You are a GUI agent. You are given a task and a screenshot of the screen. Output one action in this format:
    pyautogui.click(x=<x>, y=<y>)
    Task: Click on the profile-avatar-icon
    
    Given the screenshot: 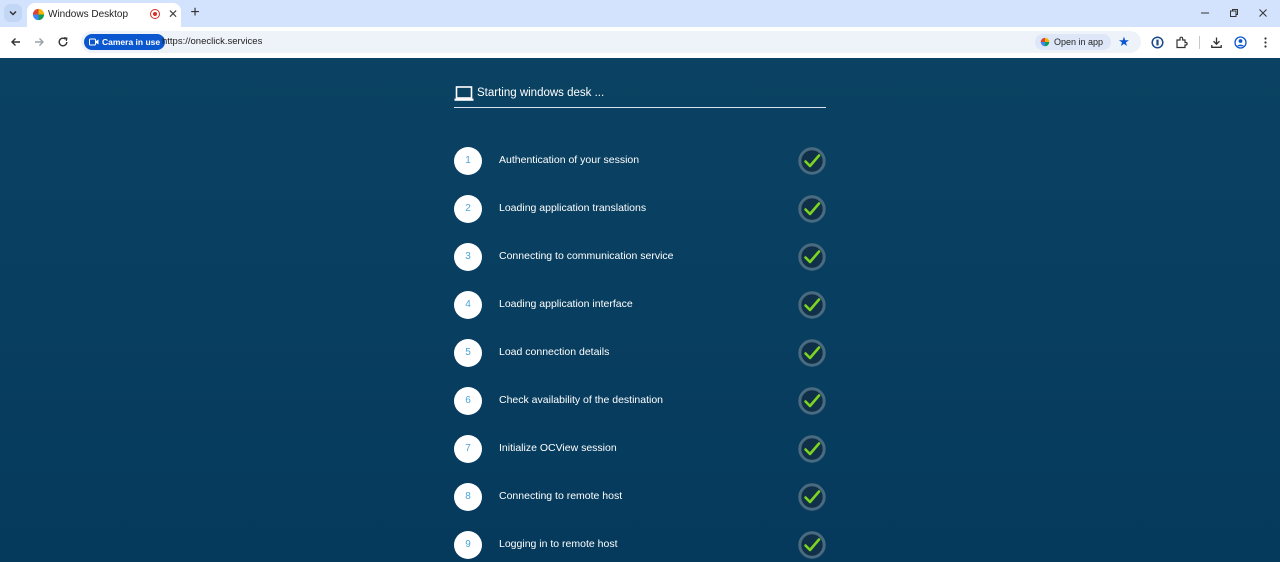 What is the action you would take?
    pyautogui.click(x=1240, y=42)
    